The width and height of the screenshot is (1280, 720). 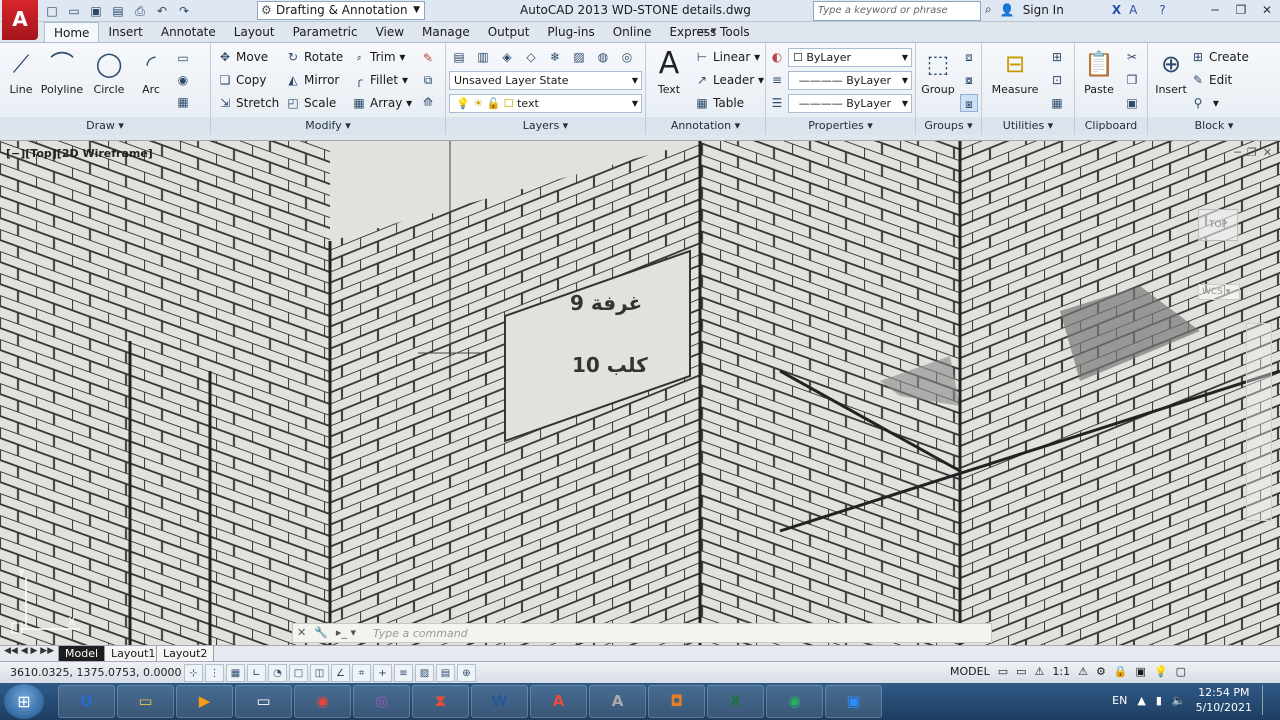 I want to click on block-panel-label: Block ▾, so click(x=1214, y=126).